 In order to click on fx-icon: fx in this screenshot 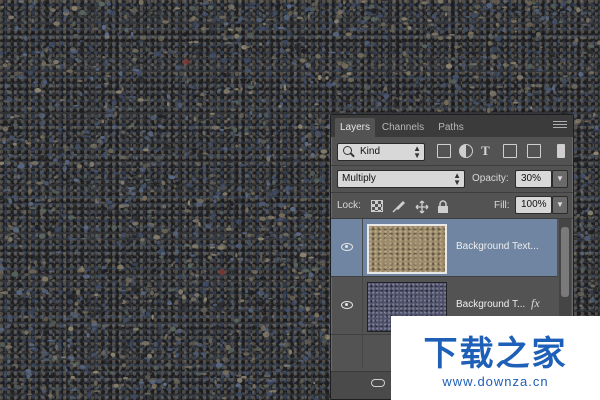, I will do `click(535, 303)`.